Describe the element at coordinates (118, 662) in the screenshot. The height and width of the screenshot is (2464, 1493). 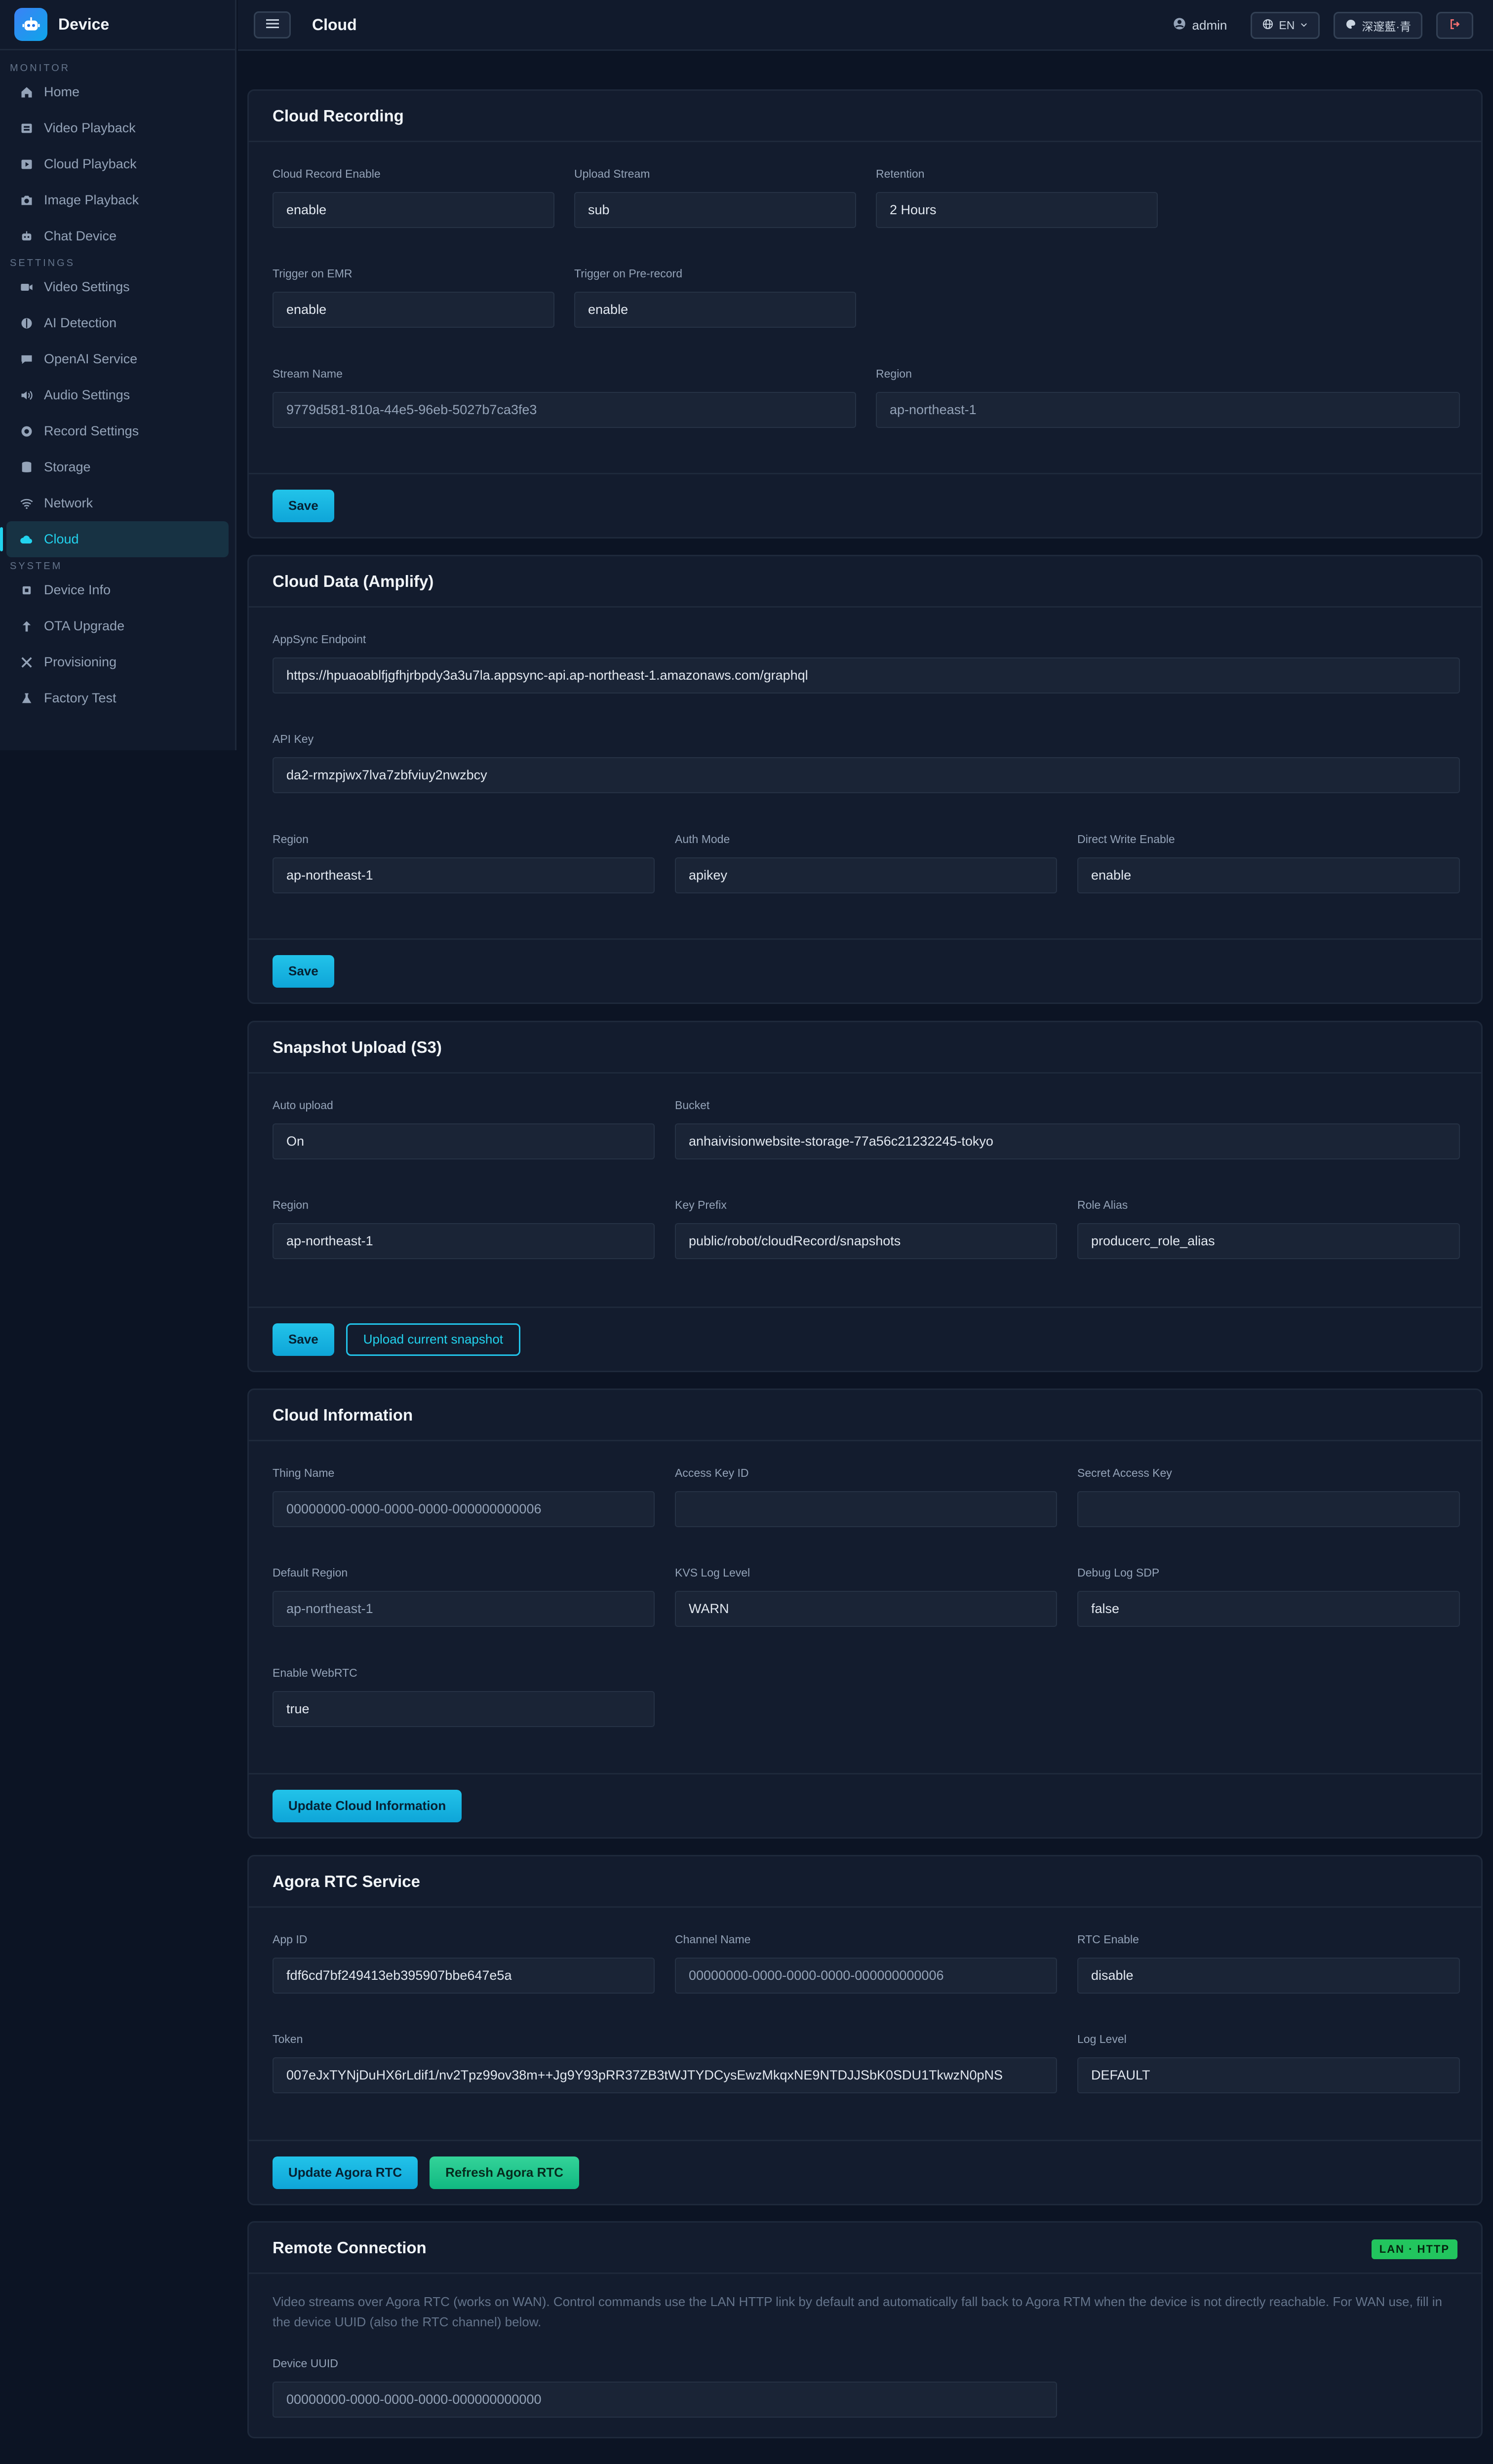
I see `sidebar-item-provisioning: Provisioning` at that location.